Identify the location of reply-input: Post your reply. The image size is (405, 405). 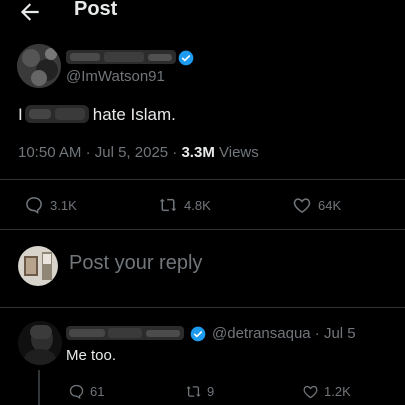
(135, 263).